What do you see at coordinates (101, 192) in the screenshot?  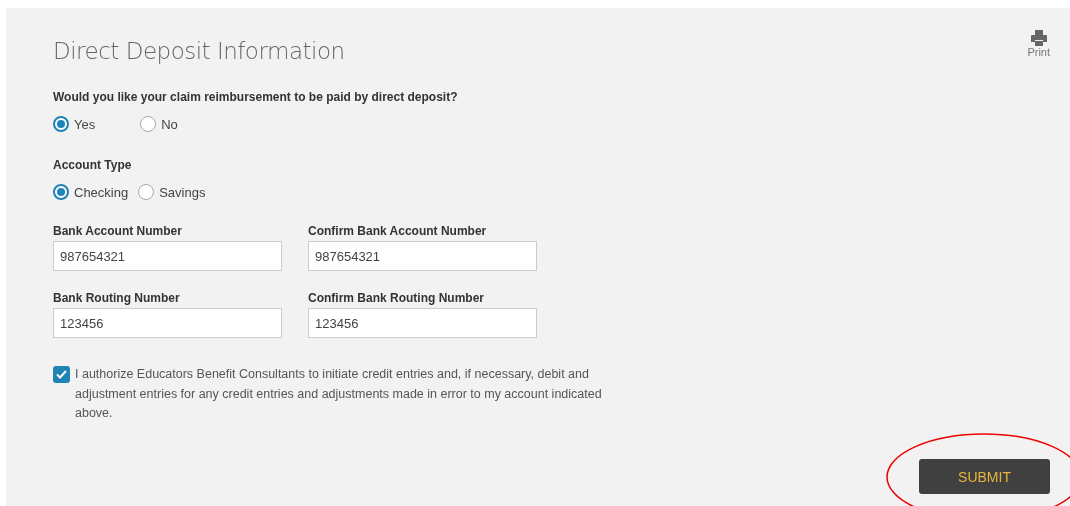 I see `radio-label: Checking` at bounding box center [101, 192].